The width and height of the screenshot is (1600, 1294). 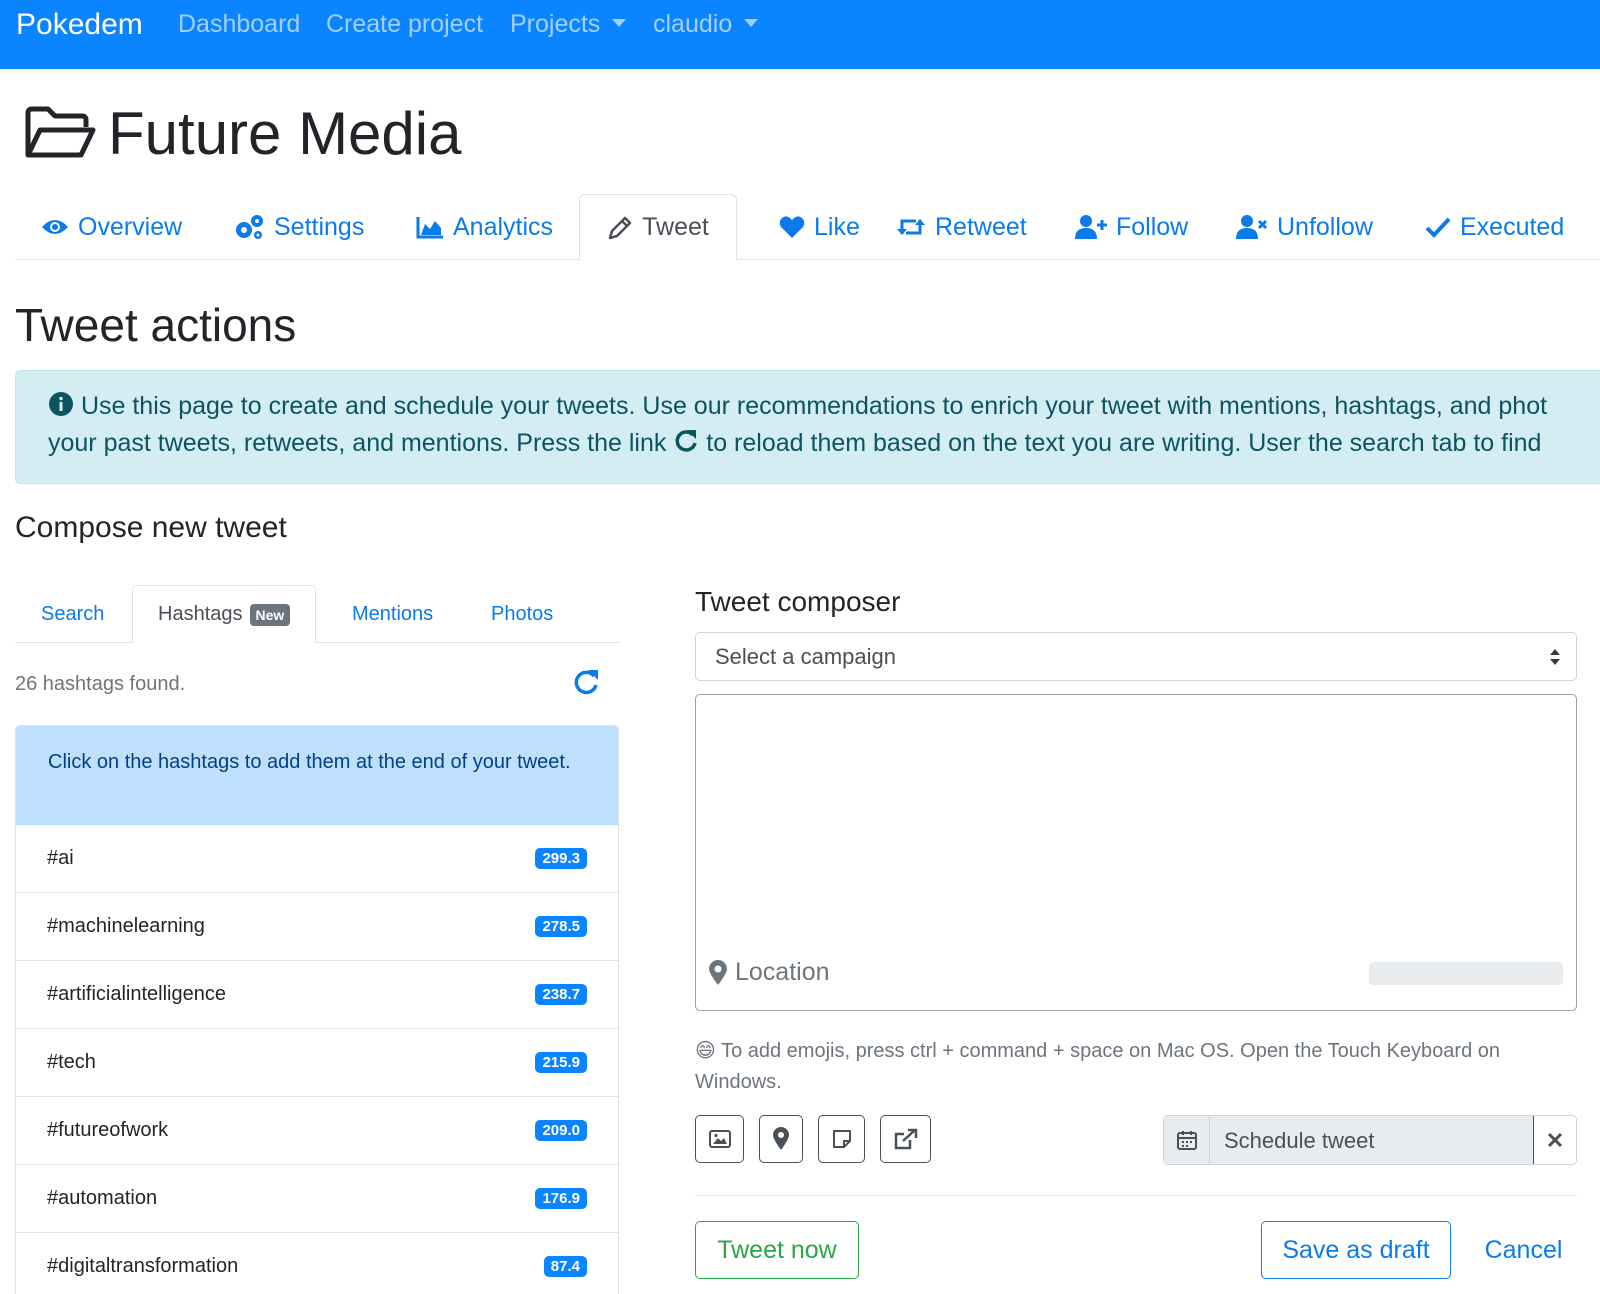 What do you see at coordinates (1136, 852) in the screenshot?
I see `tweet-textarea: Location` at bounding box center [1136, 852].